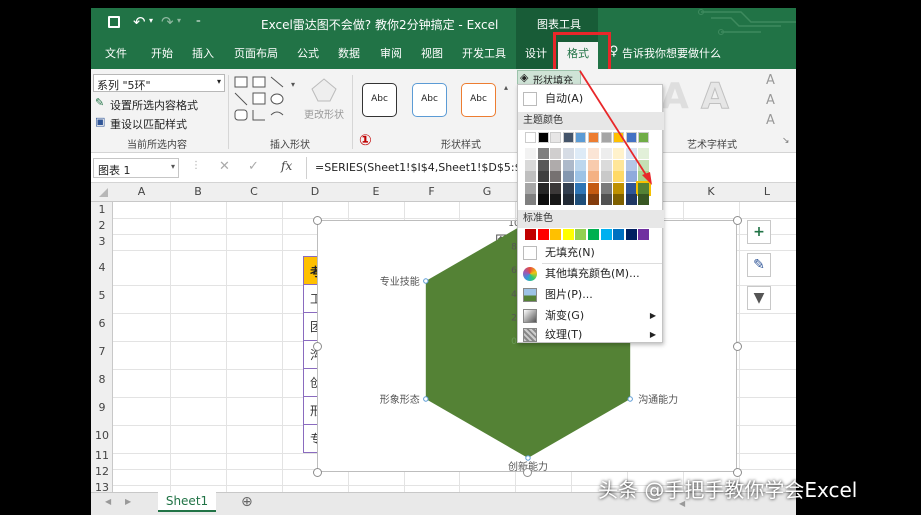  I want to click on select-all-corner, so click(103, 192).